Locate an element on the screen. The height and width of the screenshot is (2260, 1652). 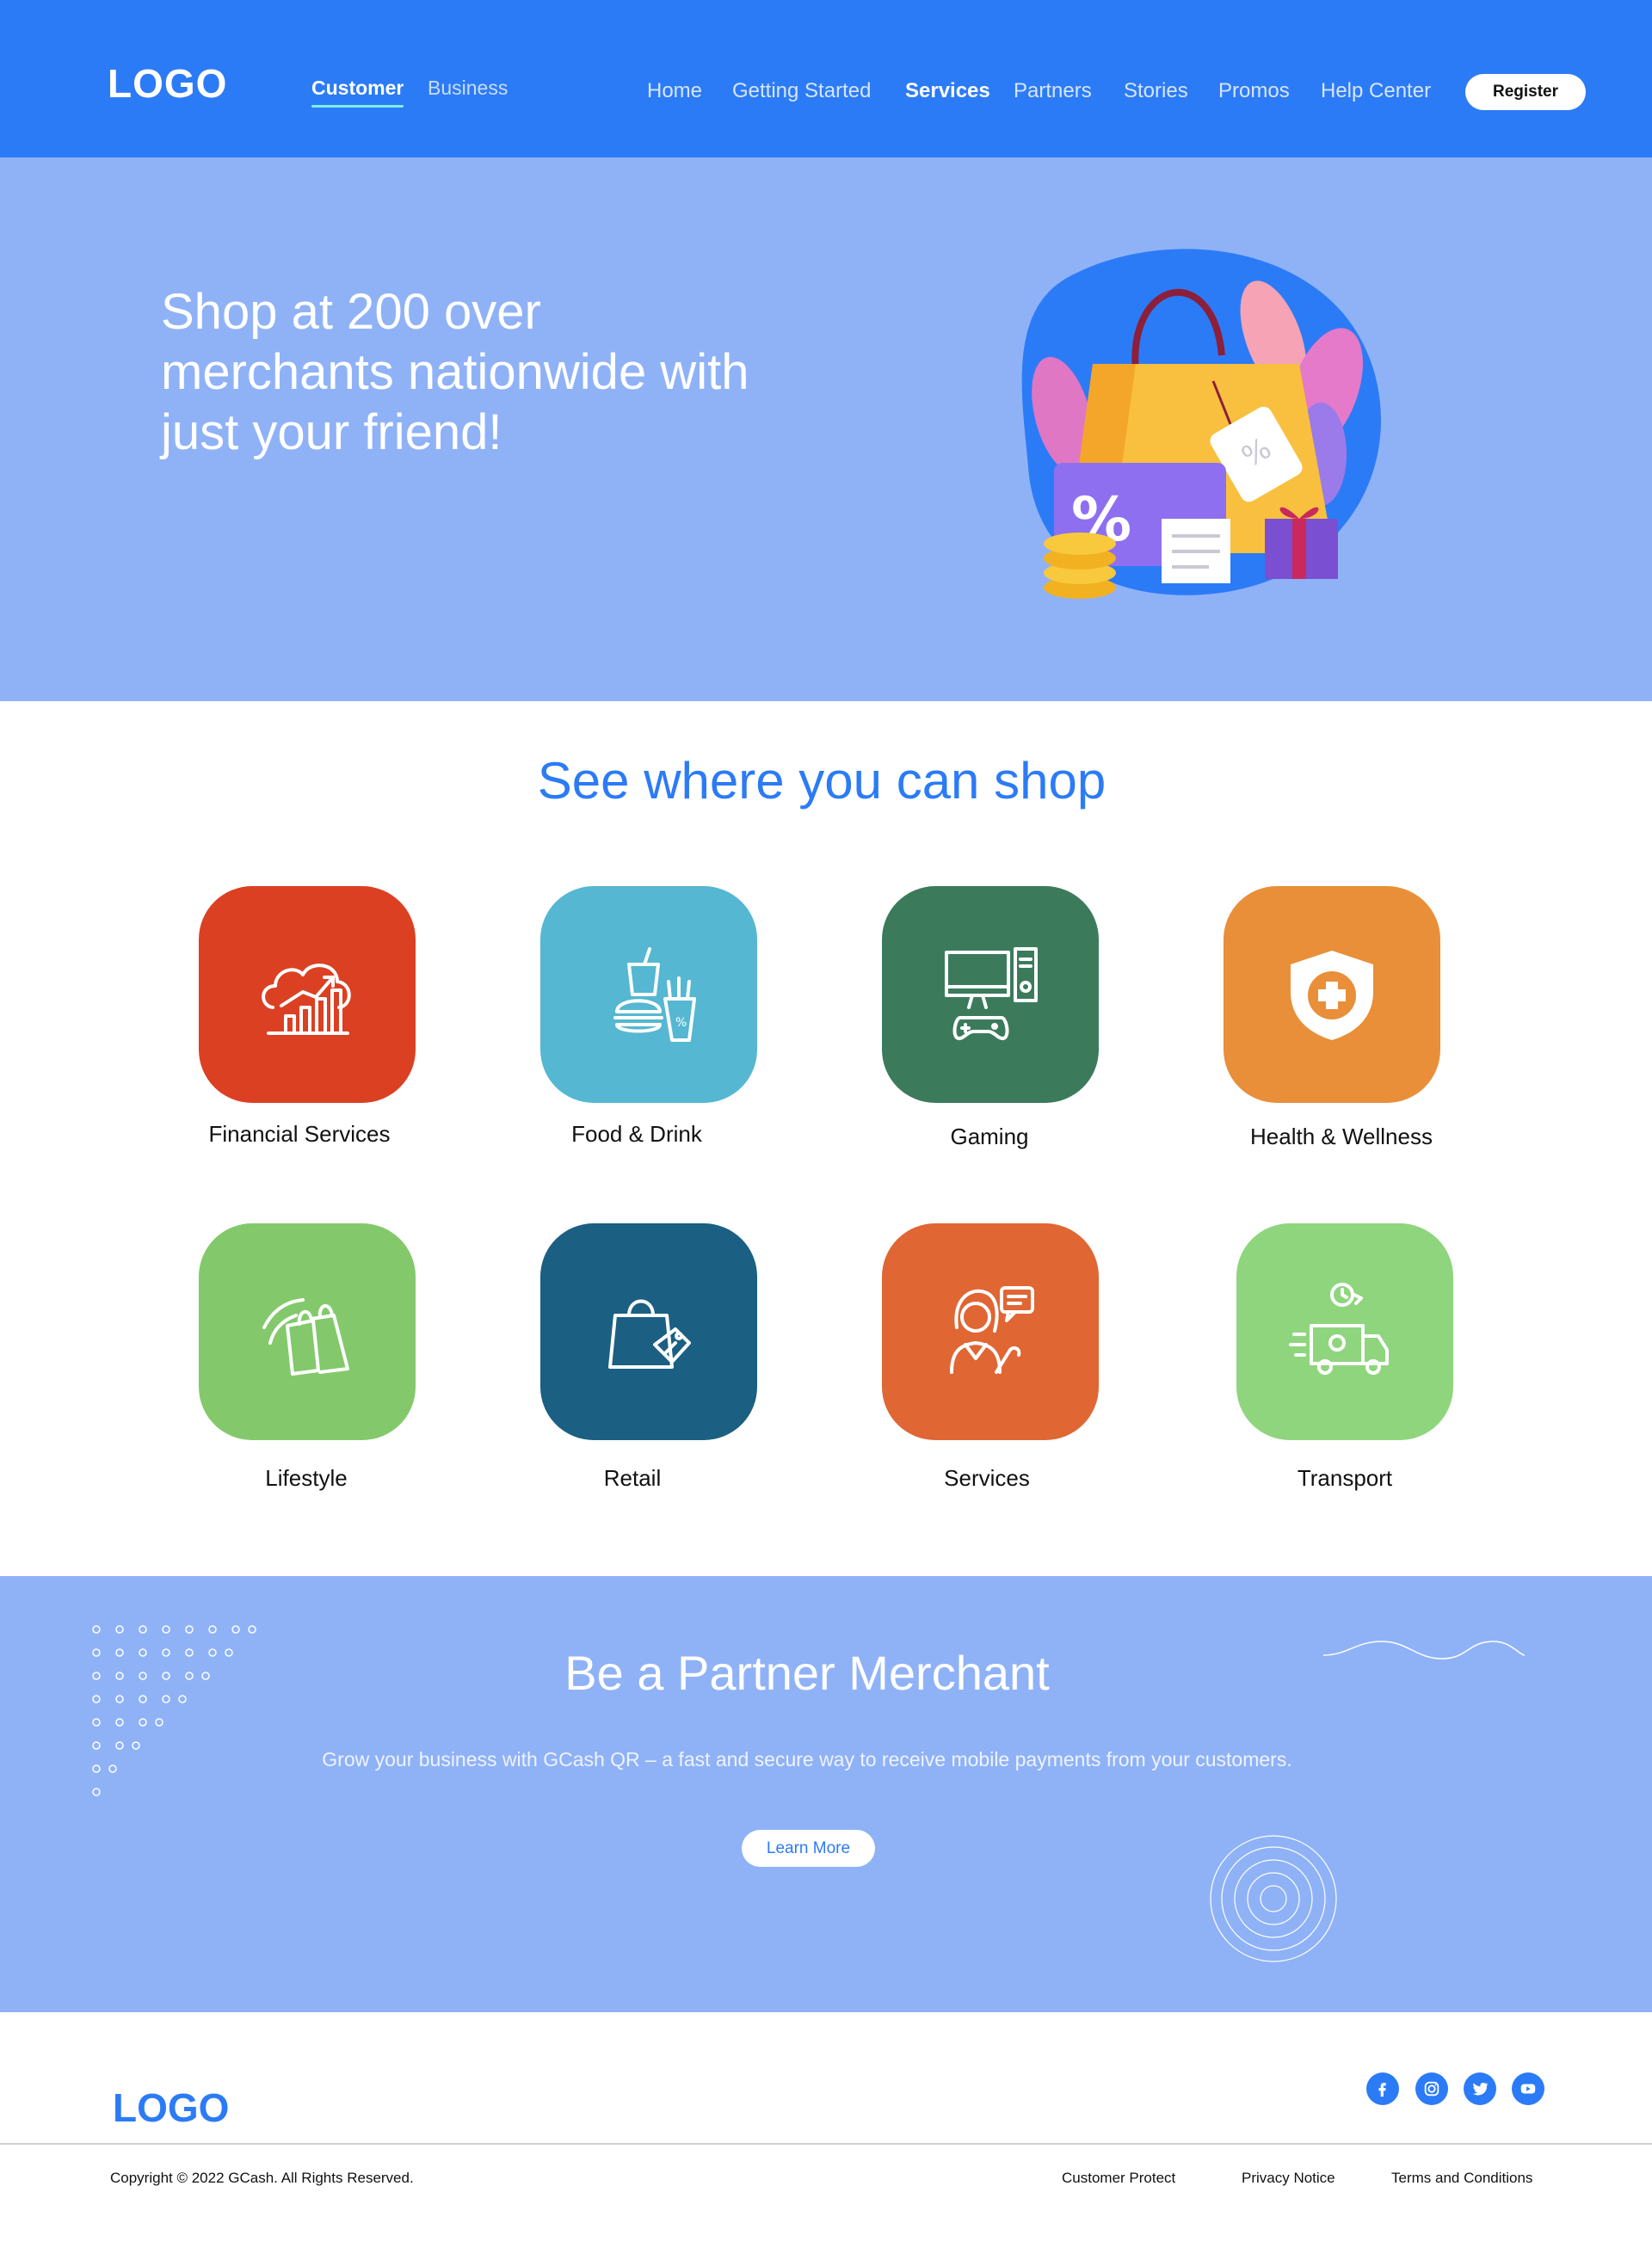
nav-home: Home is located at coordinates (674, 91).